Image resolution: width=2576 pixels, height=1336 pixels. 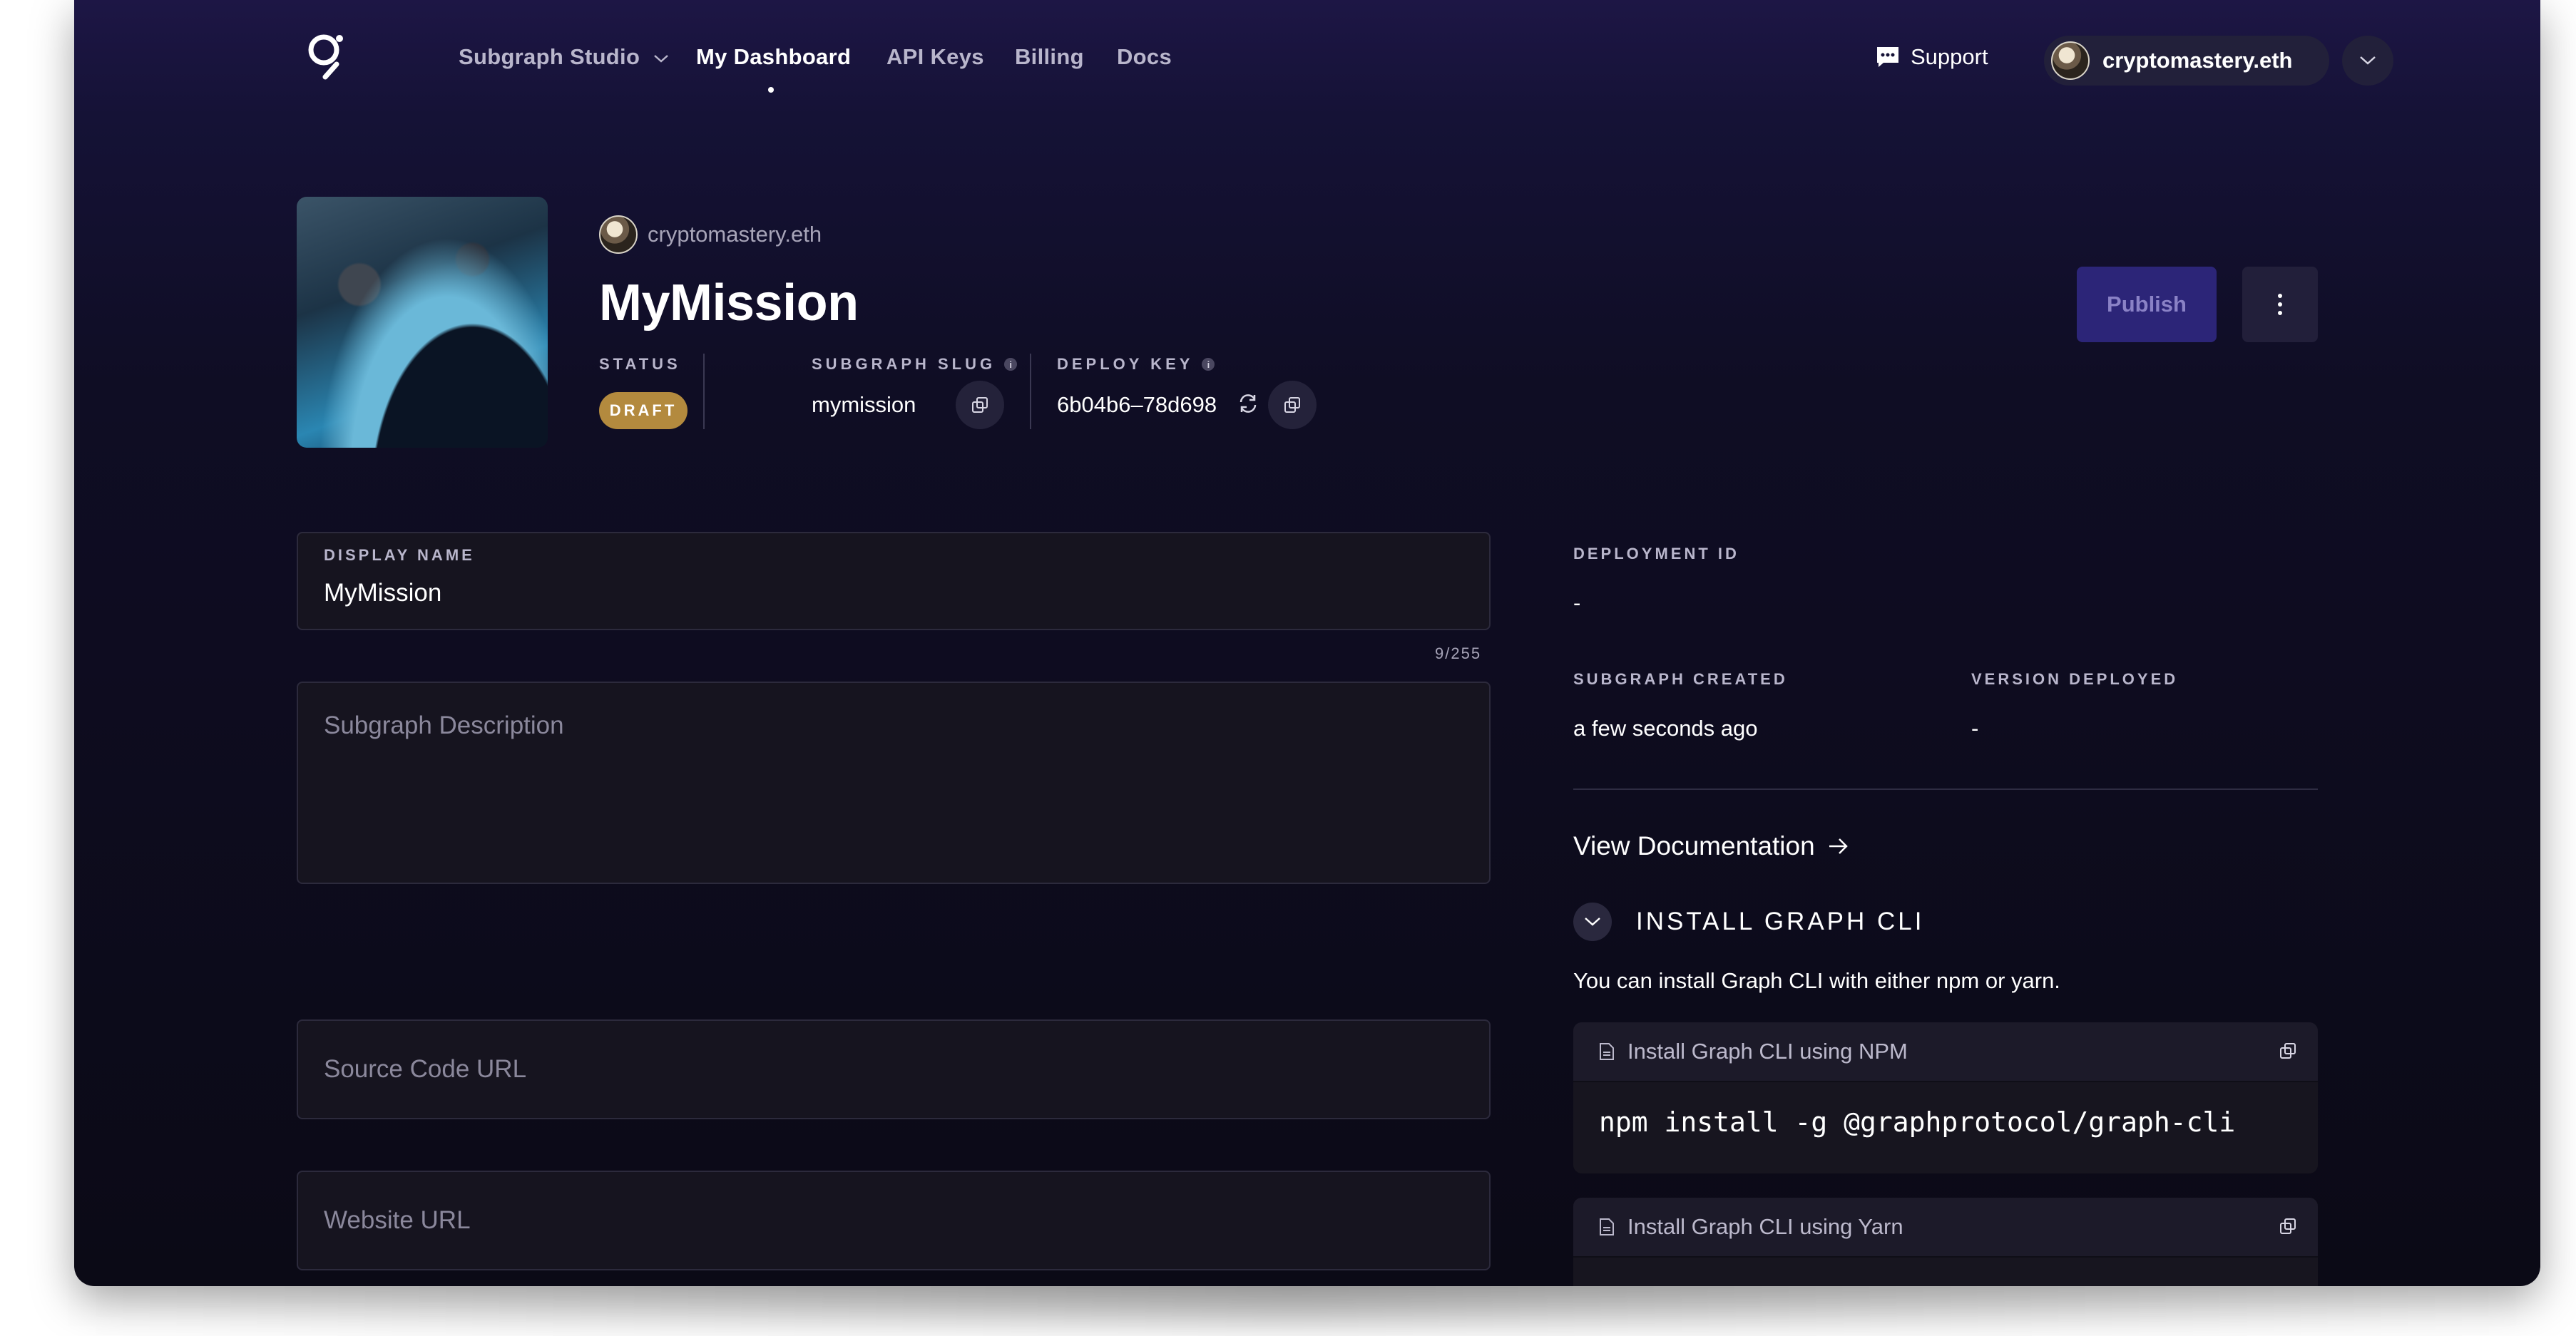 I want to click on owner-row: cryptomastery.eth, so click(x=710, y=234).